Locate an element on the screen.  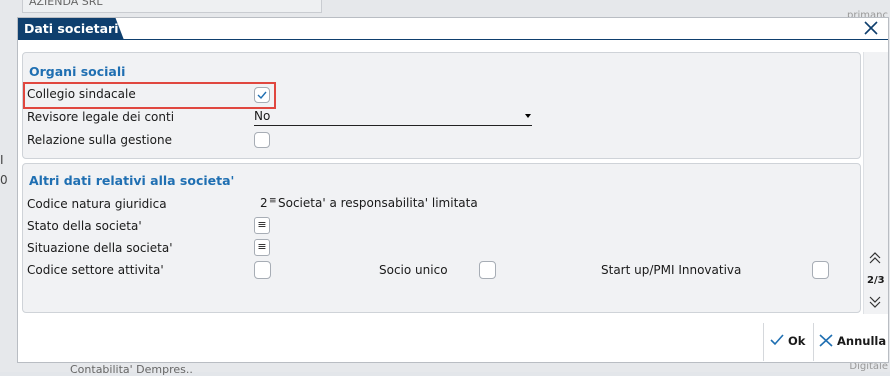
collegio-sindacale-label: Collegio sindacale is located at coordinates (81, 94).